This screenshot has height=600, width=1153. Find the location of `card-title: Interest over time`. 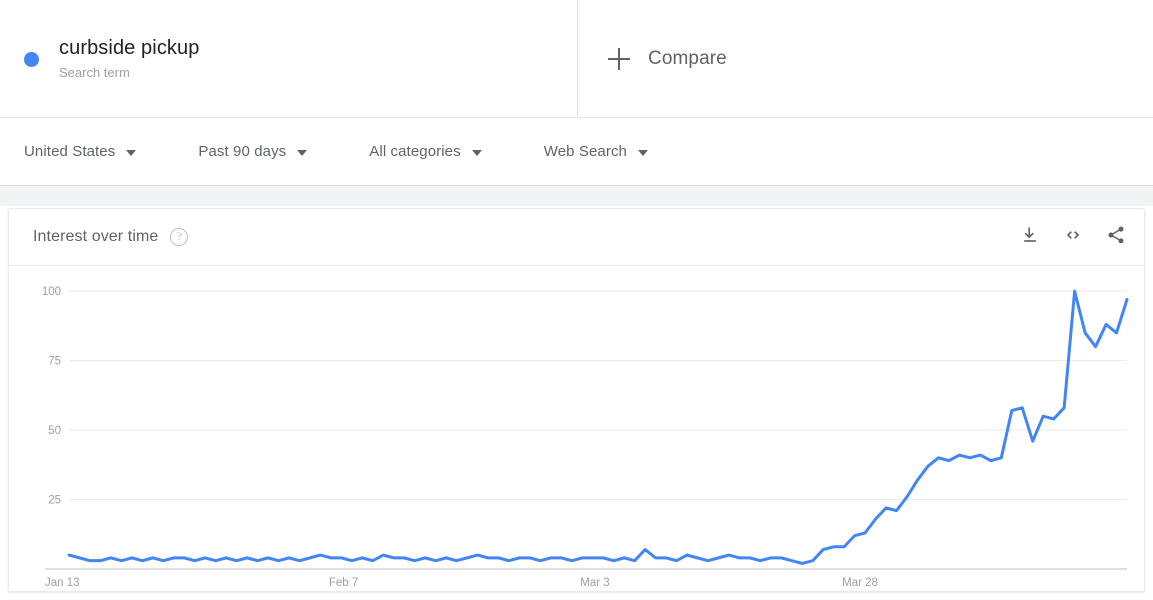

card-title: Interest over time is located at coordinates (96, 236).